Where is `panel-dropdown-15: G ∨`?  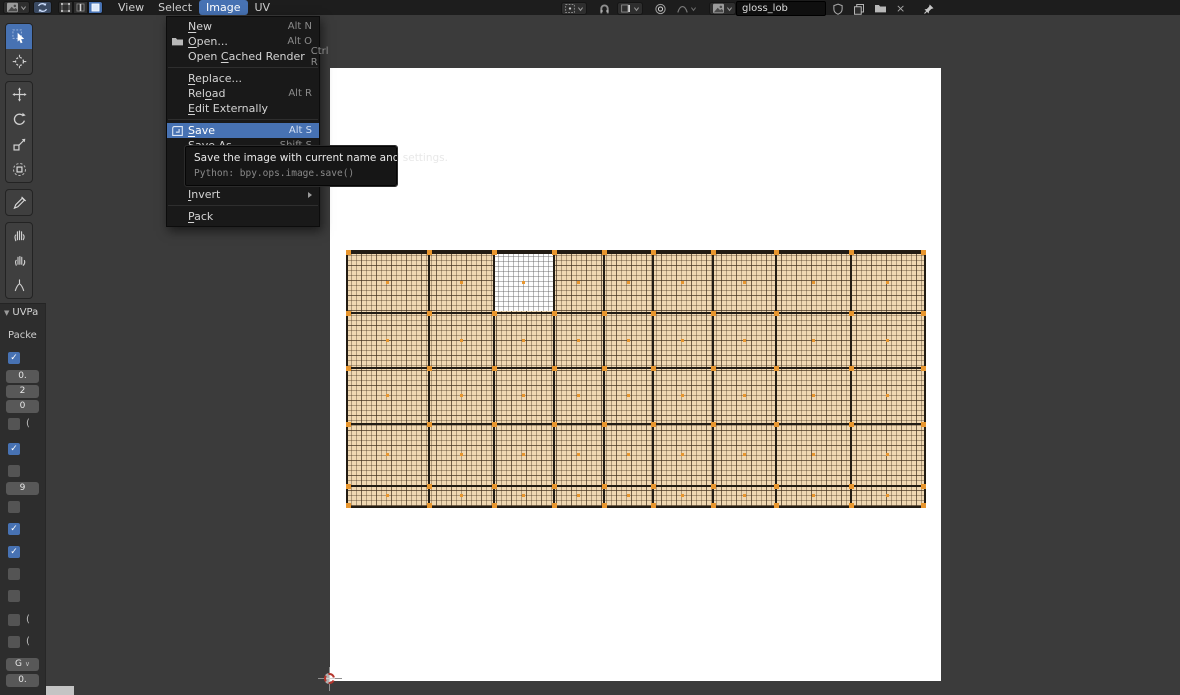 panel-dropdown-15: G ∨ is located at coordinates (22, 664).